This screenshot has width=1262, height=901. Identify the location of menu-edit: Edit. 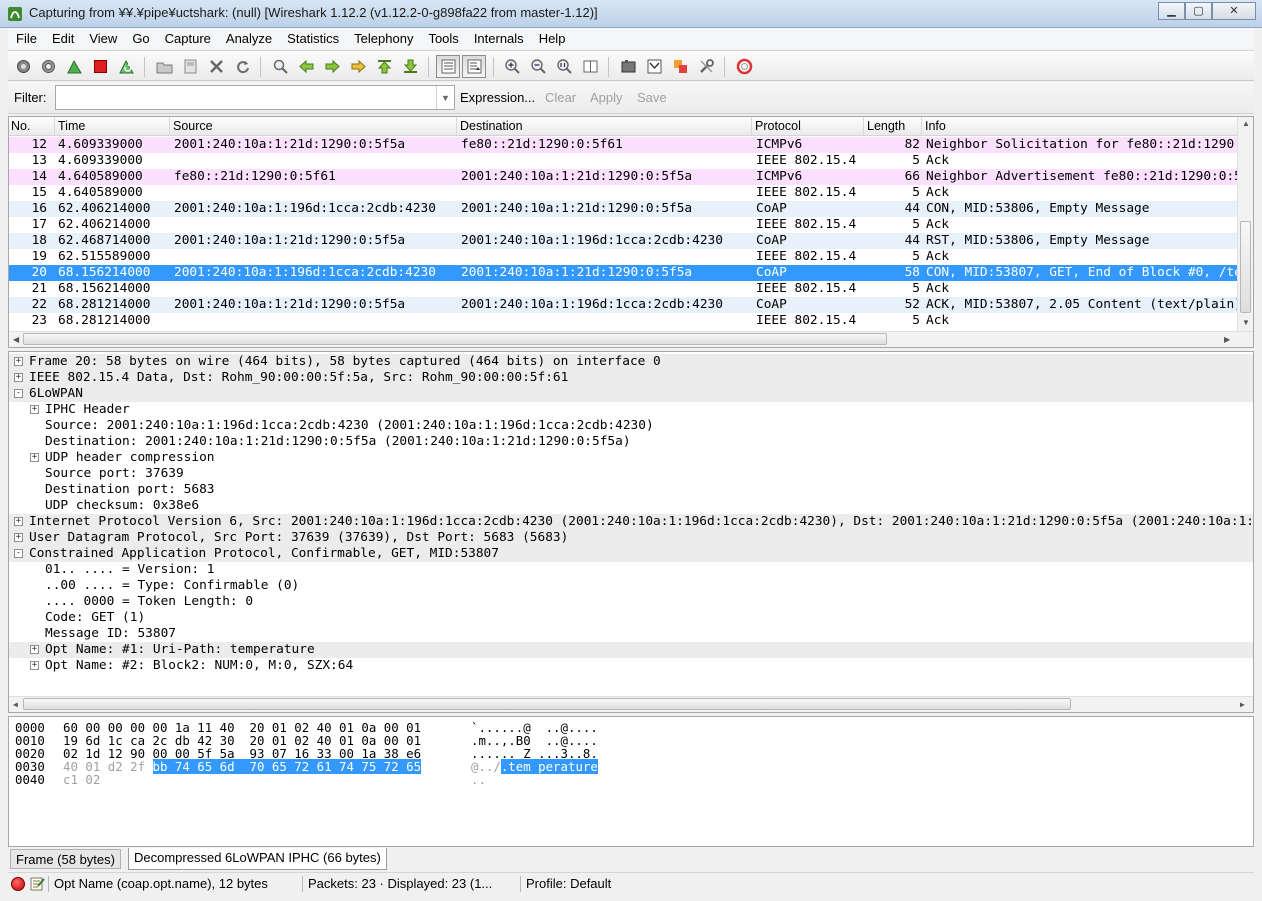
(62, 38).